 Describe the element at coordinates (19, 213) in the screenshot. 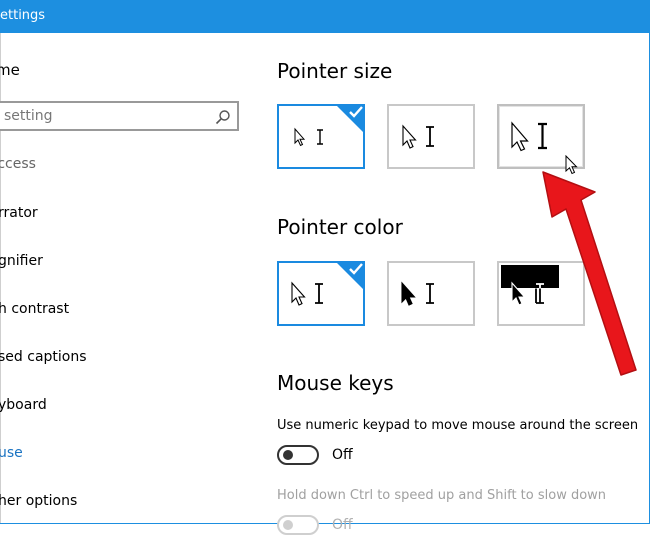

I see `sidebar-item-narrator: rrator` at that location.